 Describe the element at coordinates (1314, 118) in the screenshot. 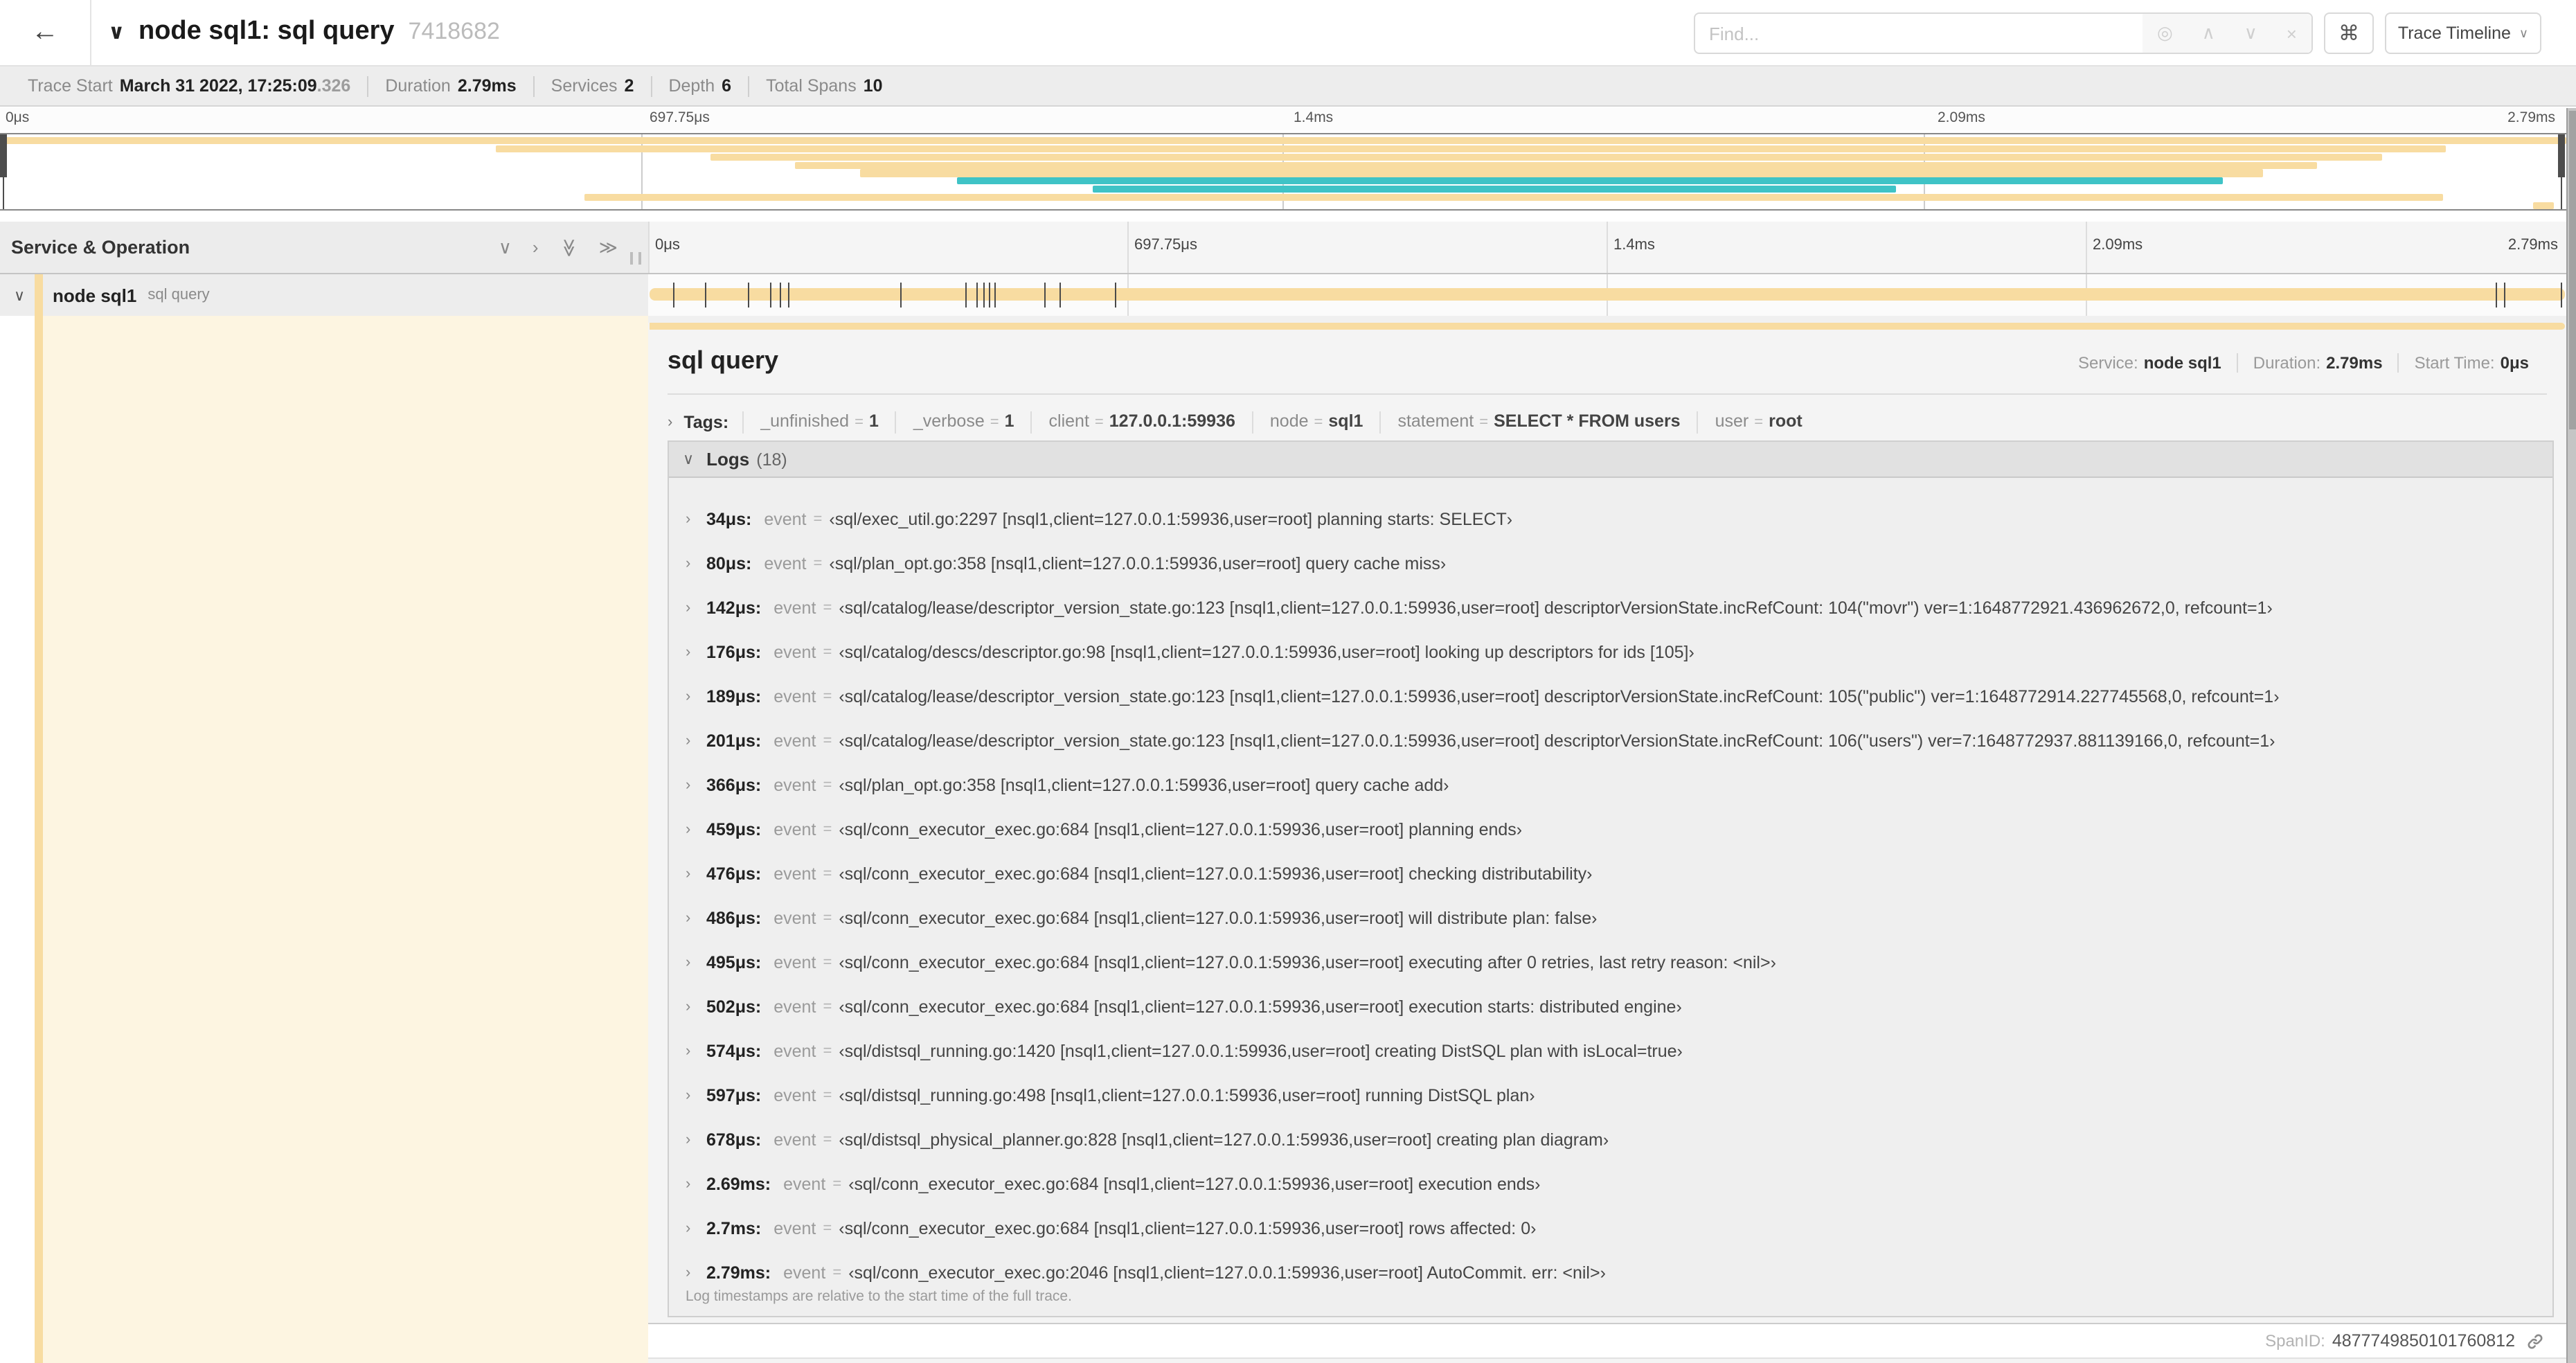

I see `tick-label: 1.4ms` at that location.